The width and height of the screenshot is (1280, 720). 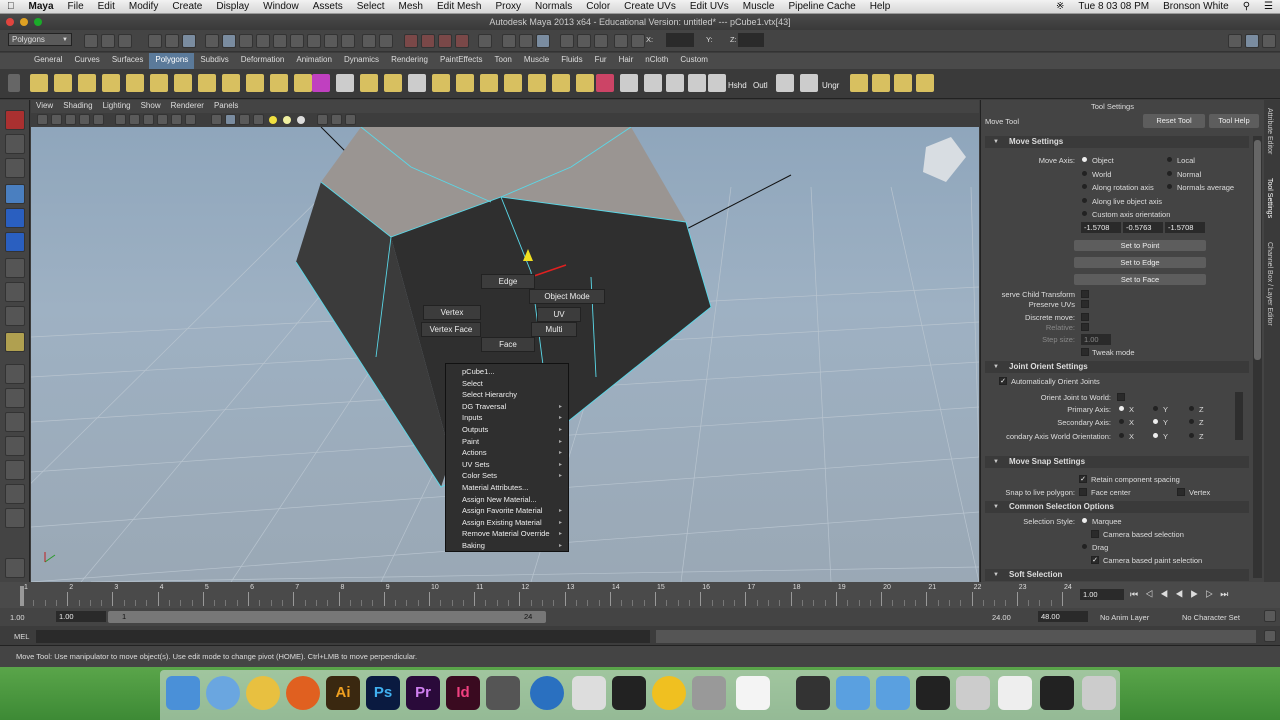 I want to click on menu-edit-mesh: Edit Mesh, so click(x=459, y=6).